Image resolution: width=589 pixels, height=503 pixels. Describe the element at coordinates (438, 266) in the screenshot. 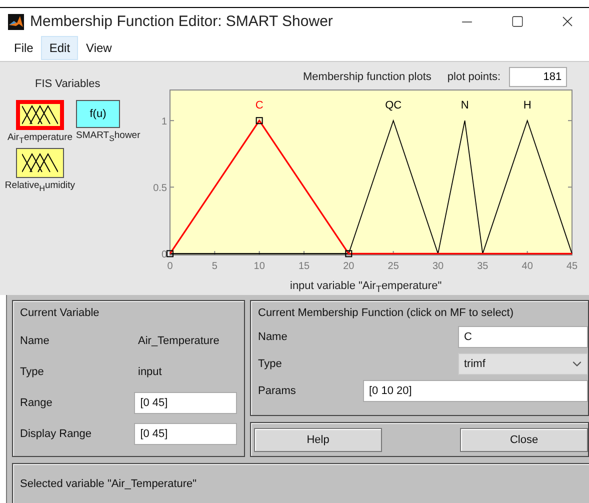

I see `x-tick-label: 30` at that location.